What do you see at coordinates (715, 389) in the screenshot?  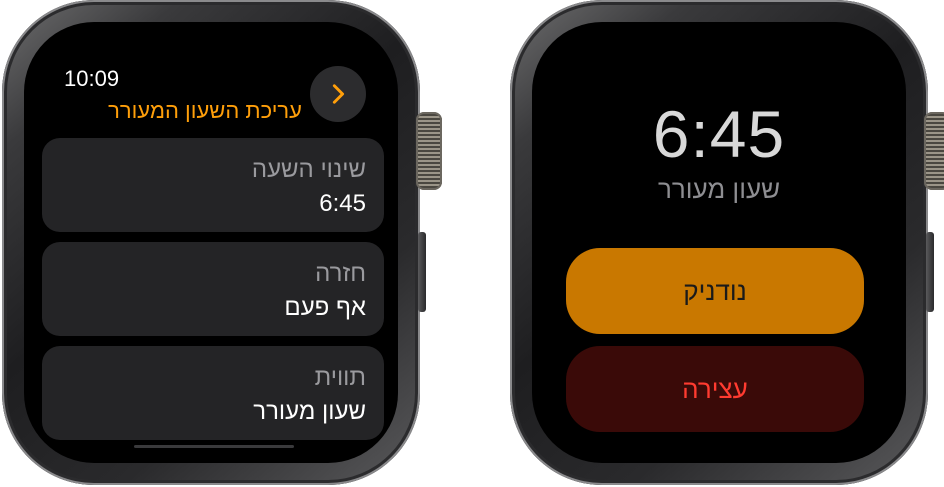 I see `stop-button: עצירה` at bounding box center [715, 389].